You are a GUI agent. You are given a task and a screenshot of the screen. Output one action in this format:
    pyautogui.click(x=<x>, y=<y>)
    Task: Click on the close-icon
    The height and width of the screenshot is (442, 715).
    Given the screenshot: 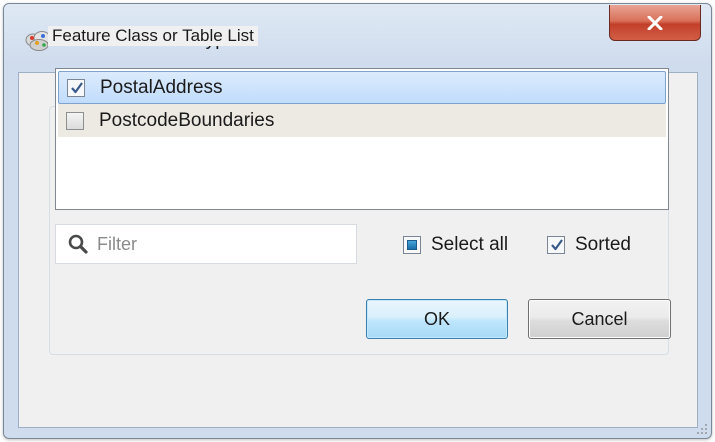 What is the action you would take?
    pyautogui.click(x=655, y=22)
    